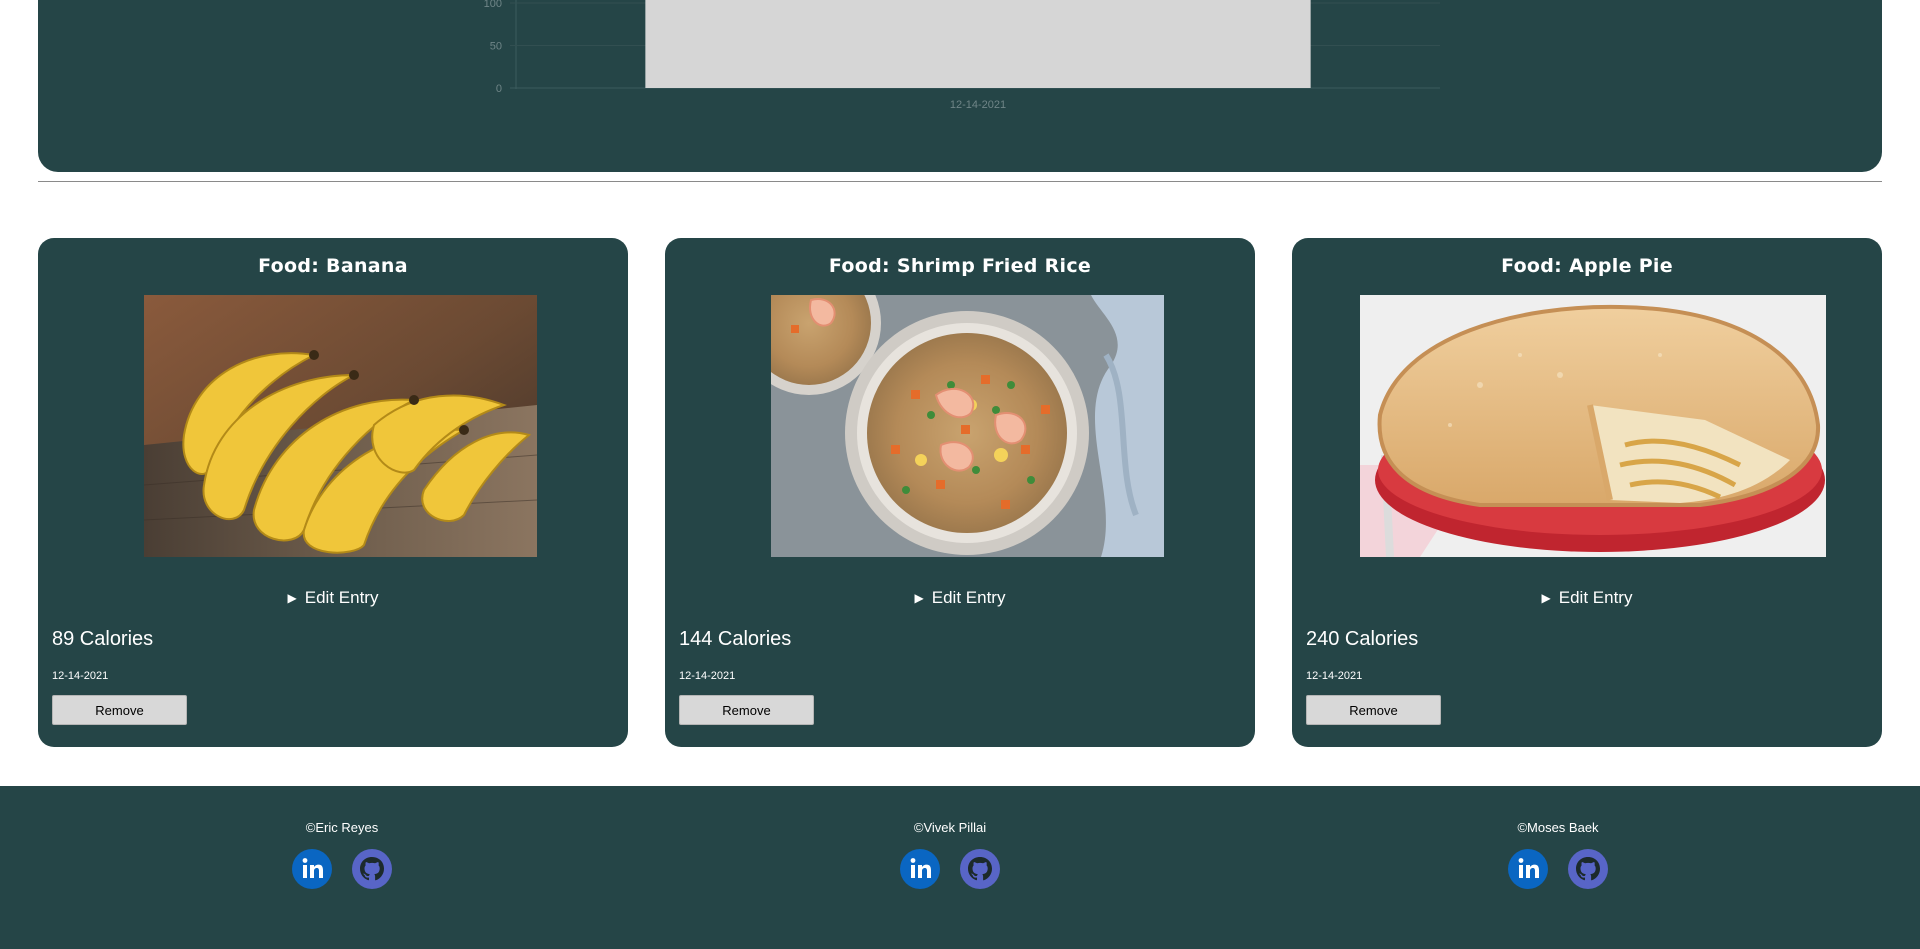 This screenshot has width=1920, height=949. I want to click on calorie-bar-chart: 0 50 100 12-14-2021, so click(962, 55).